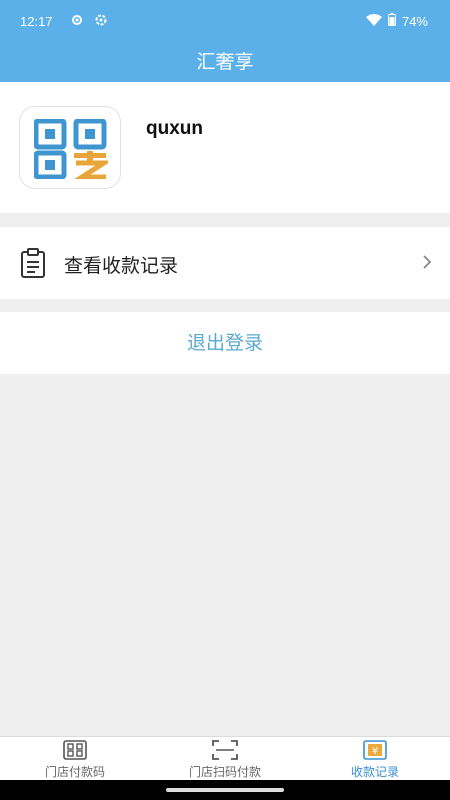 This screenshot has width=450, height=800. I want to click on view-records-label: 查看收款记录, so click(121, 266).